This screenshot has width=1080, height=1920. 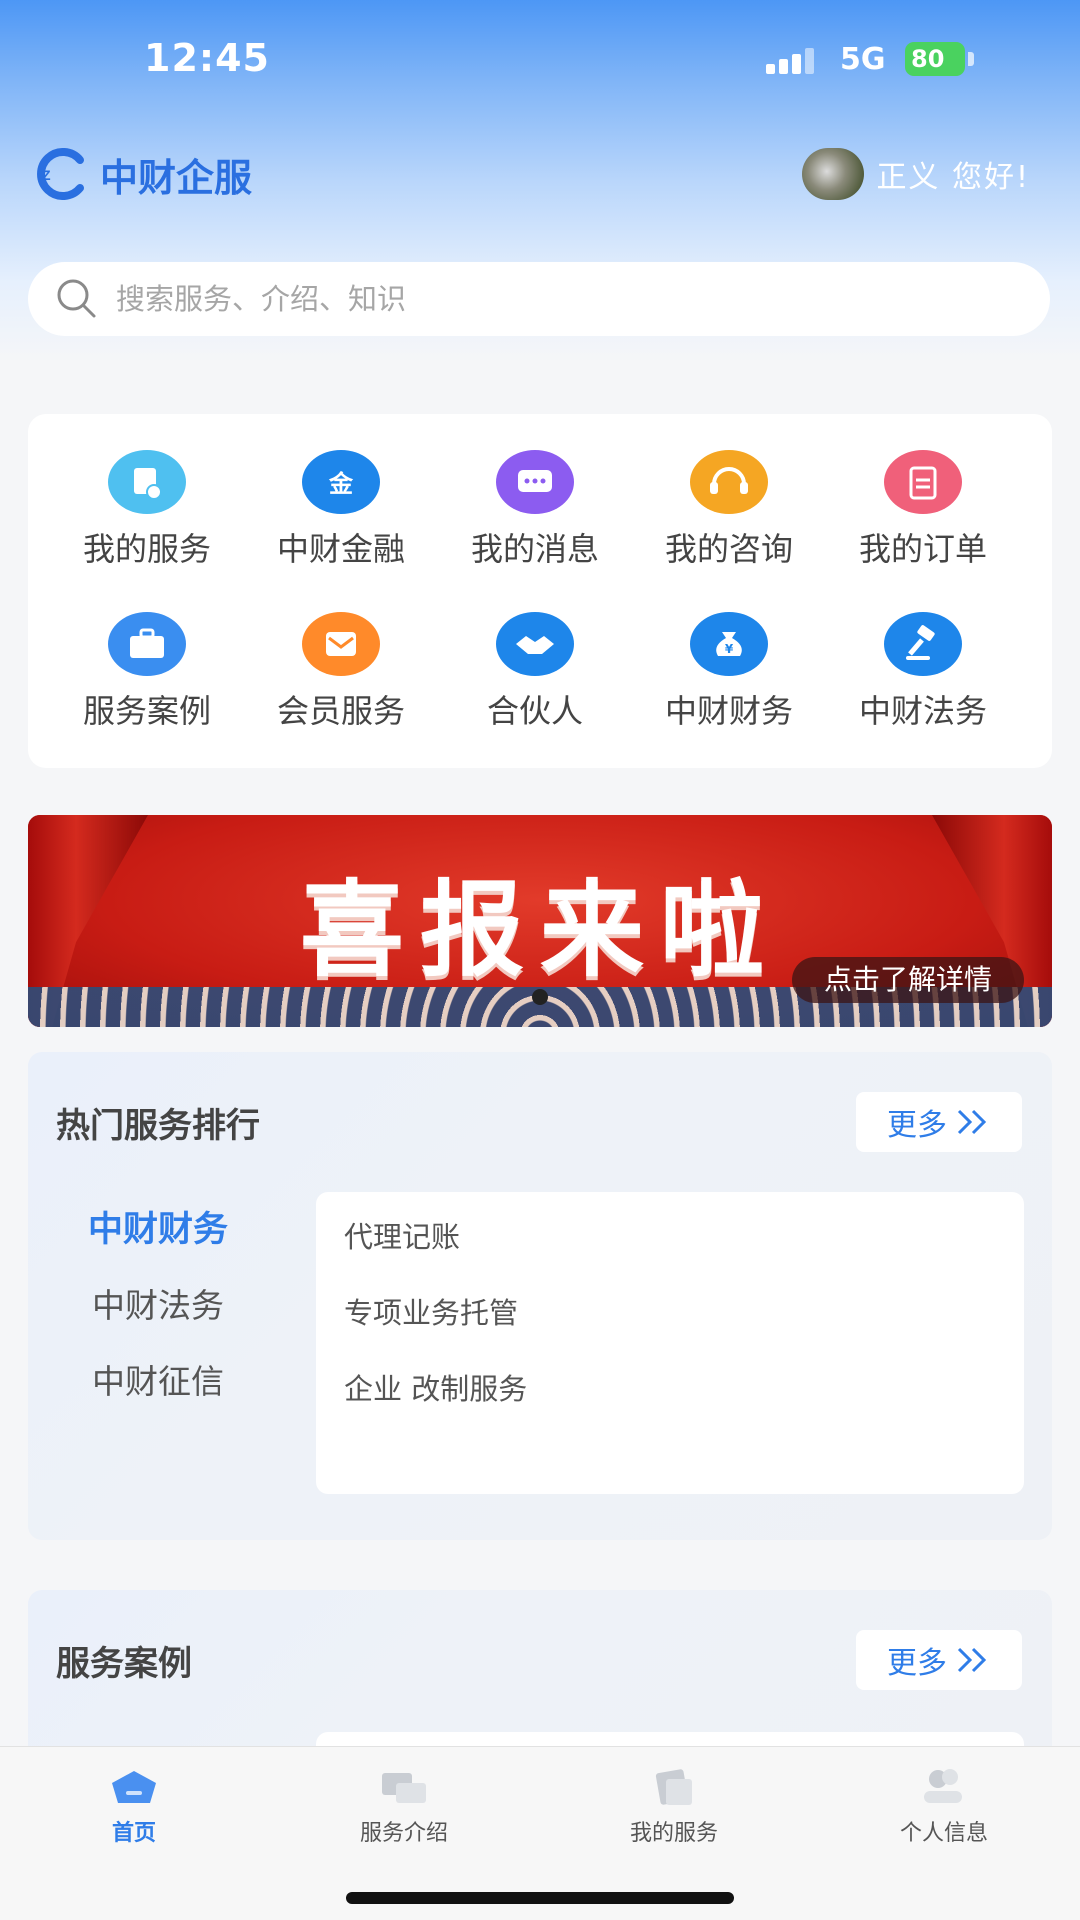 I want to click on handshake-icon, so click(x=535, y=644).